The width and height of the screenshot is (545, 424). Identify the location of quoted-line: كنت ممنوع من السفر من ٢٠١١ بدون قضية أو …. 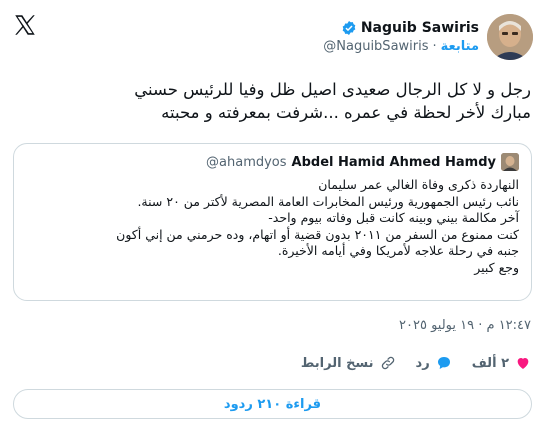
(317, 234).